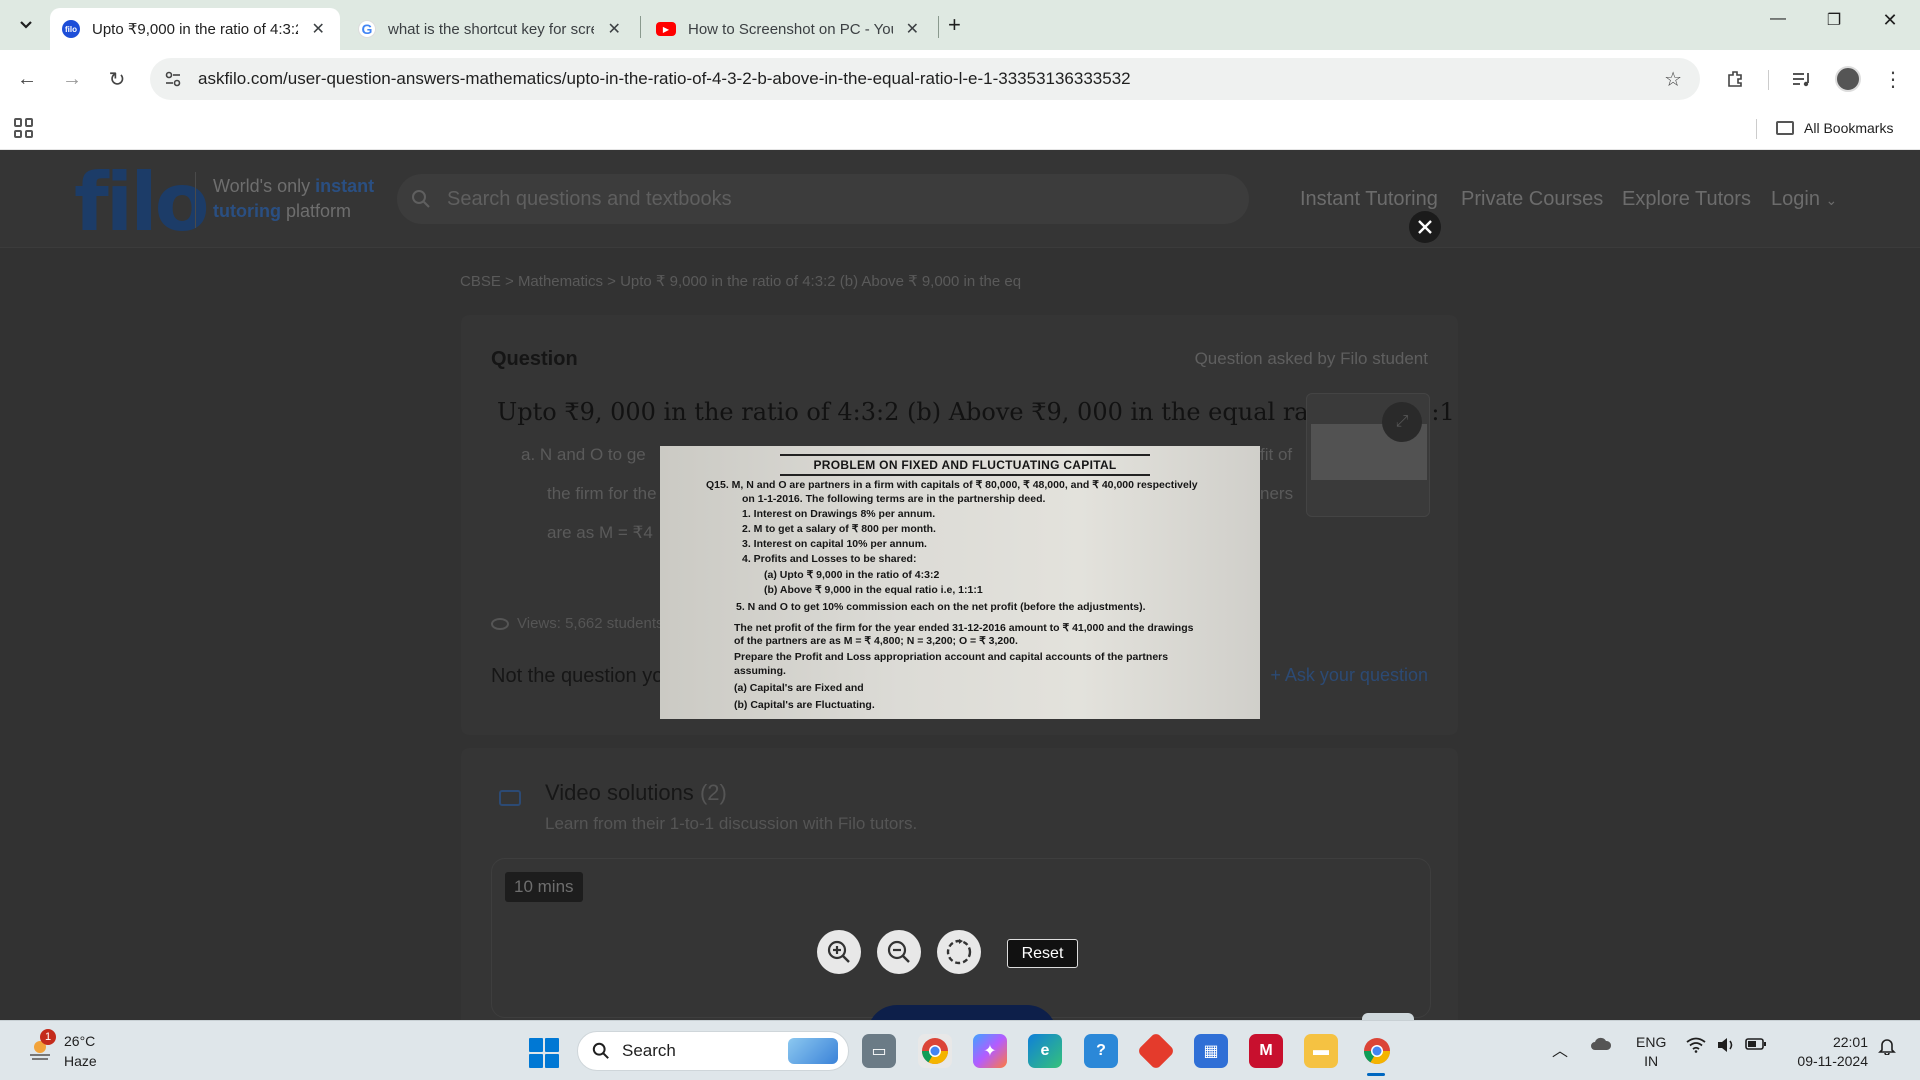  I want to click on minimize-icon: —, so click(1778, 19).